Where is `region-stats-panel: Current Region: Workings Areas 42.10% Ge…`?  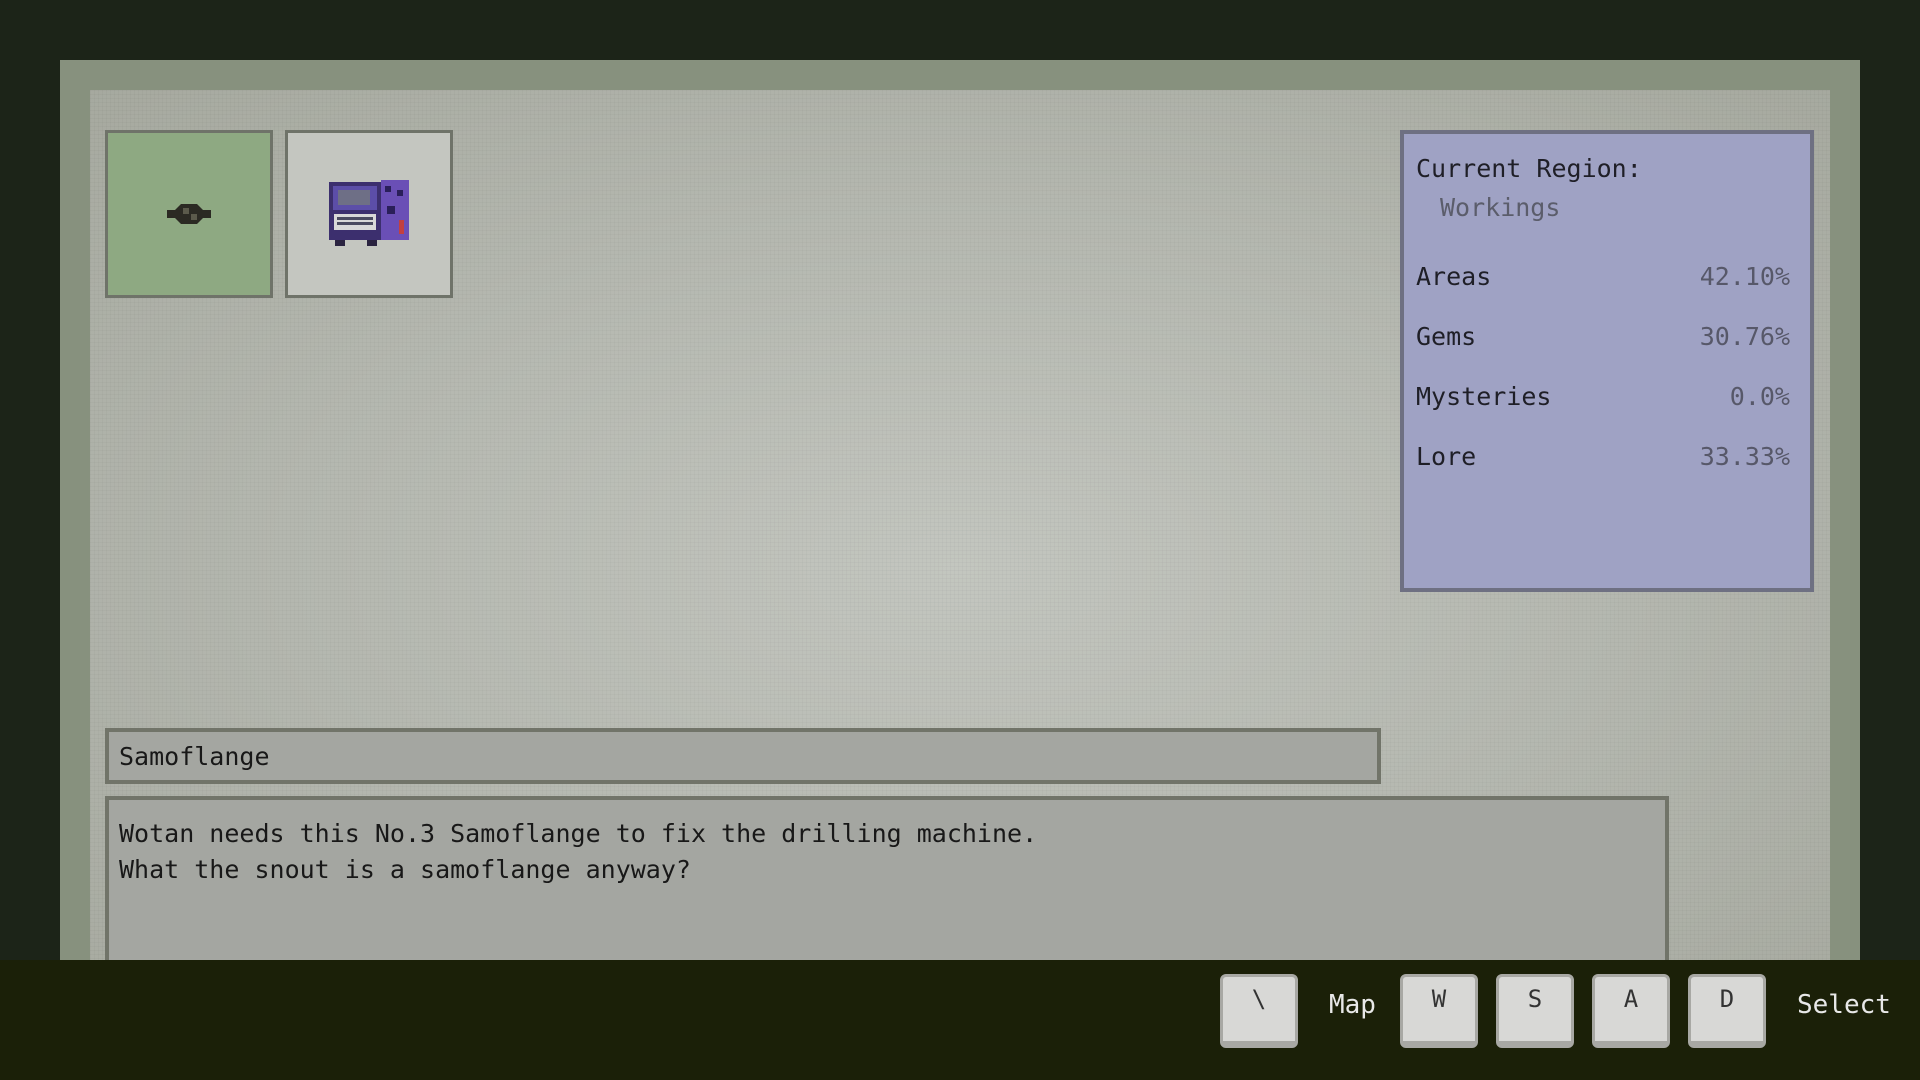
region-stats-panel: Current Region: Workings Areas 42.10% Ge… is located at coordinates (1607, 361).